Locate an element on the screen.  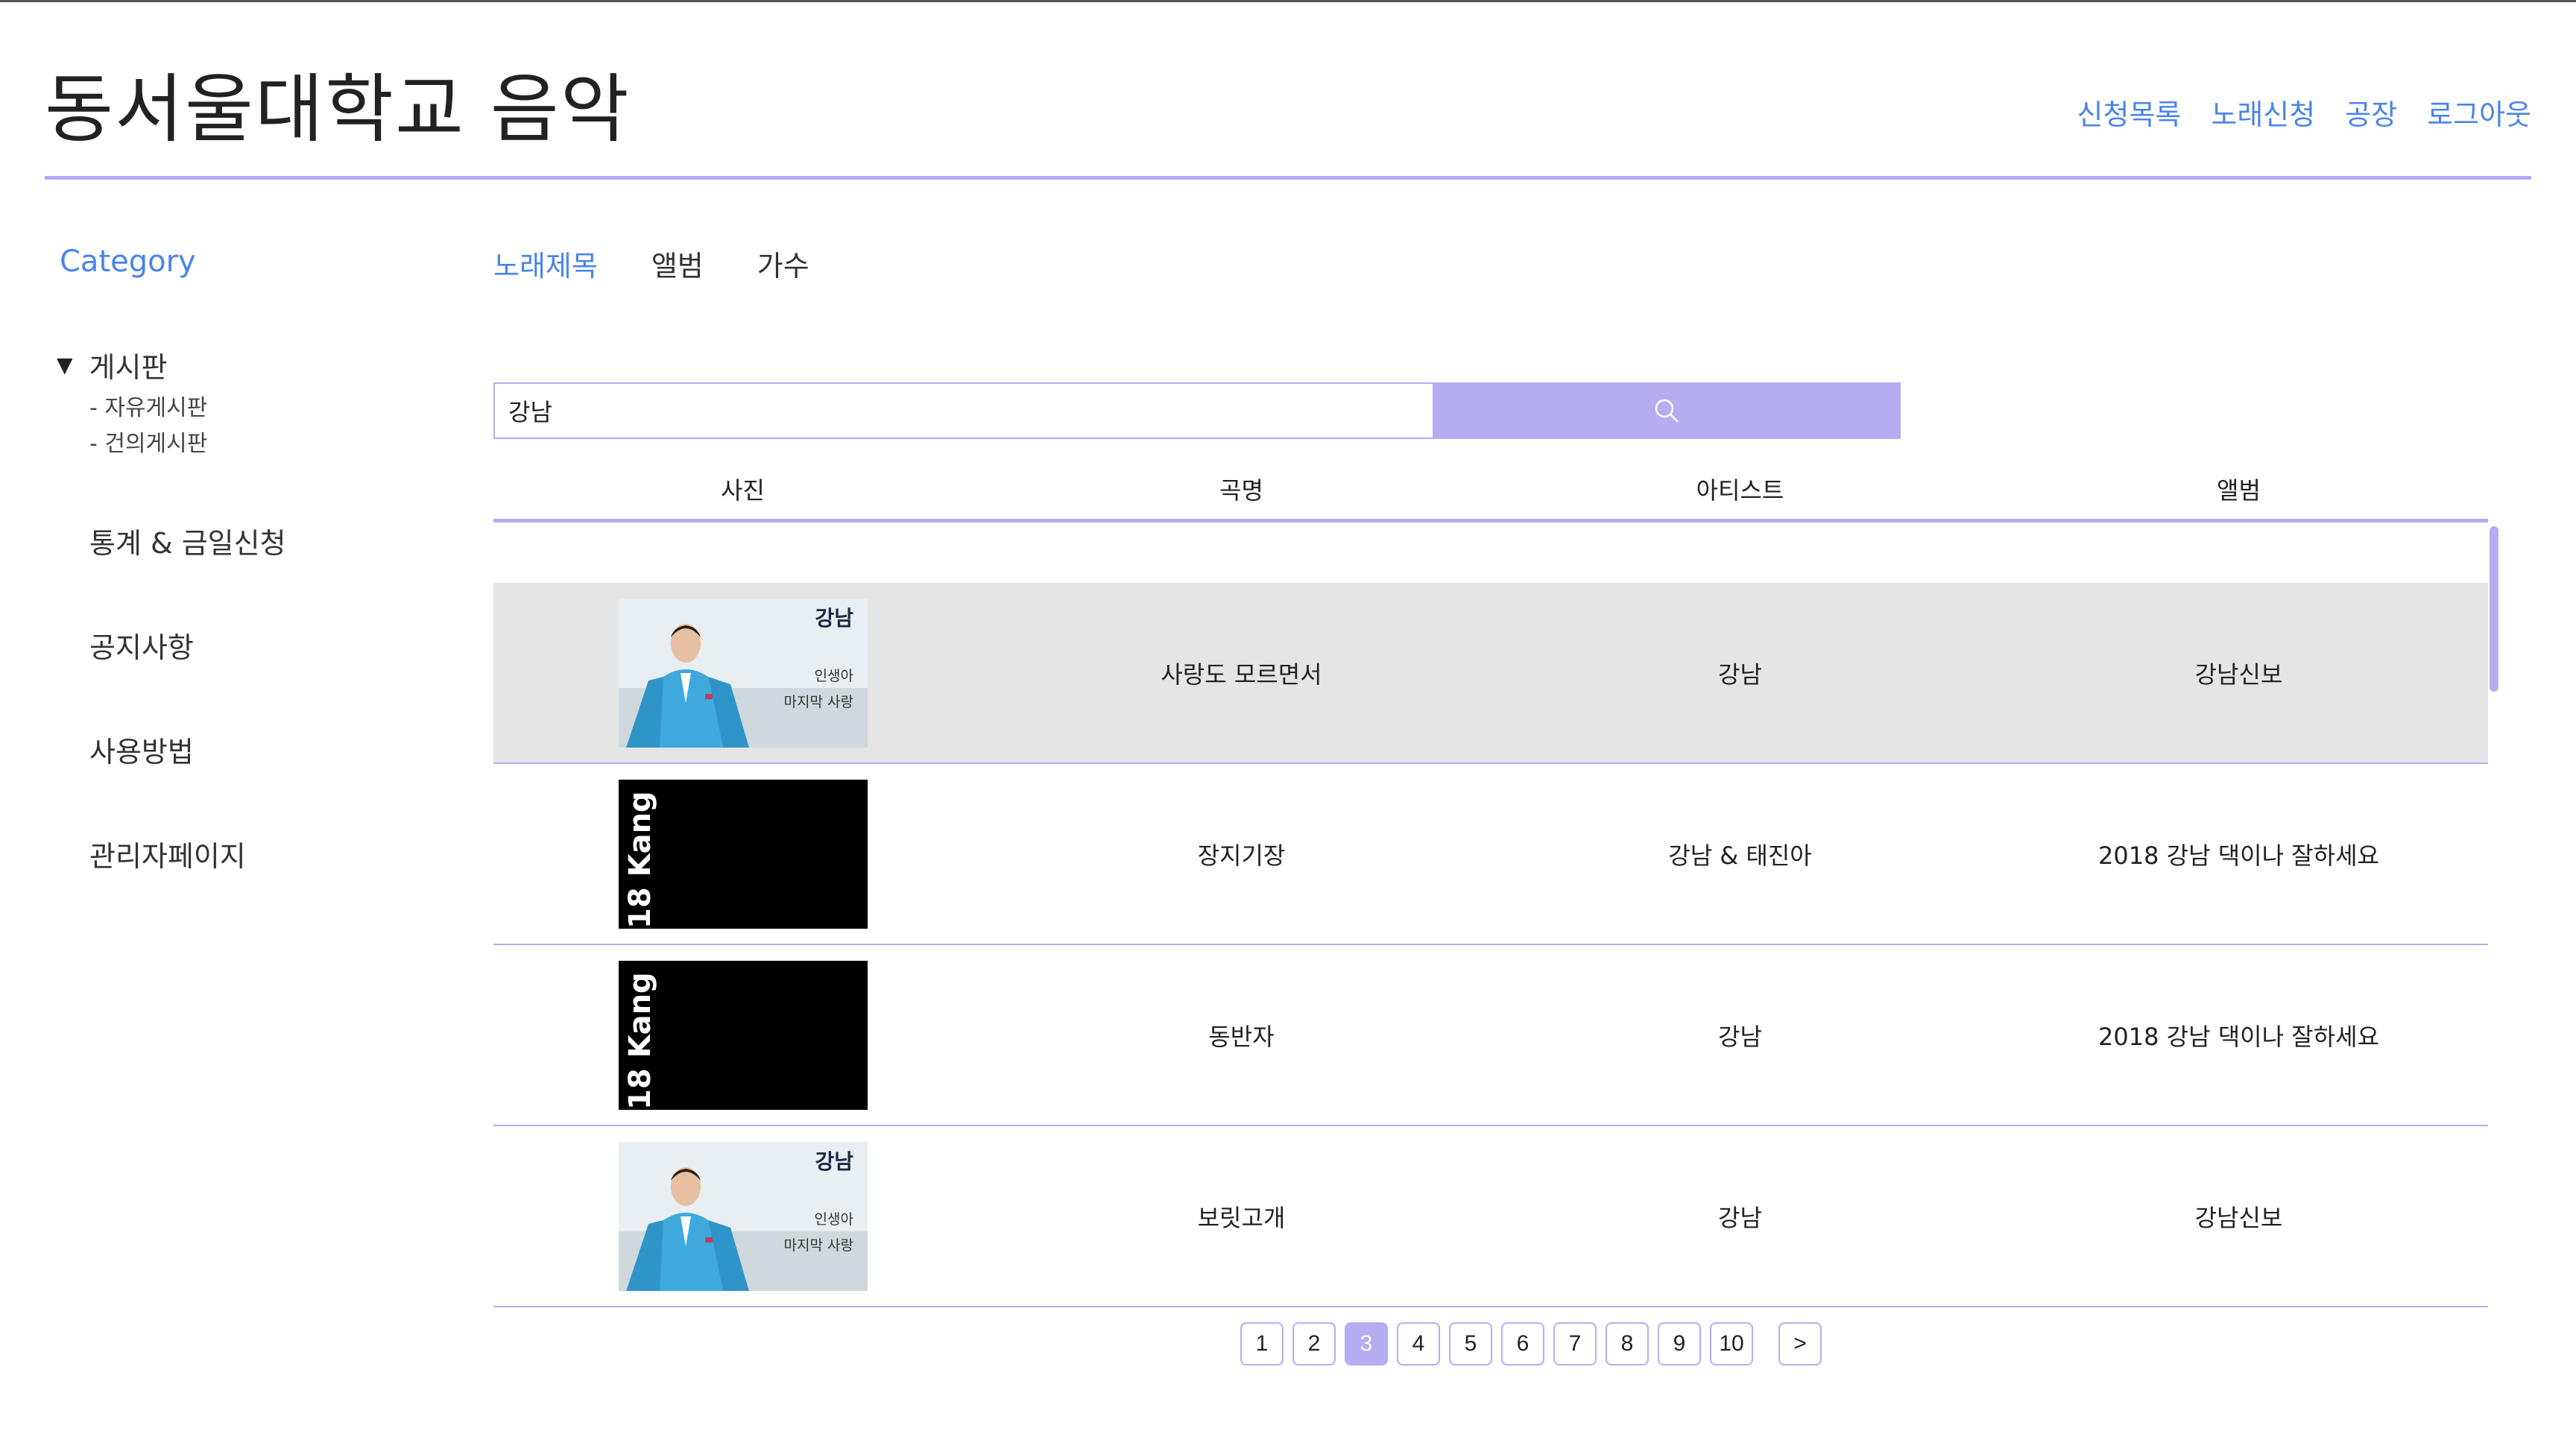
sidebar-item-notices: 공지사항 is located at coordinates (141, 645).